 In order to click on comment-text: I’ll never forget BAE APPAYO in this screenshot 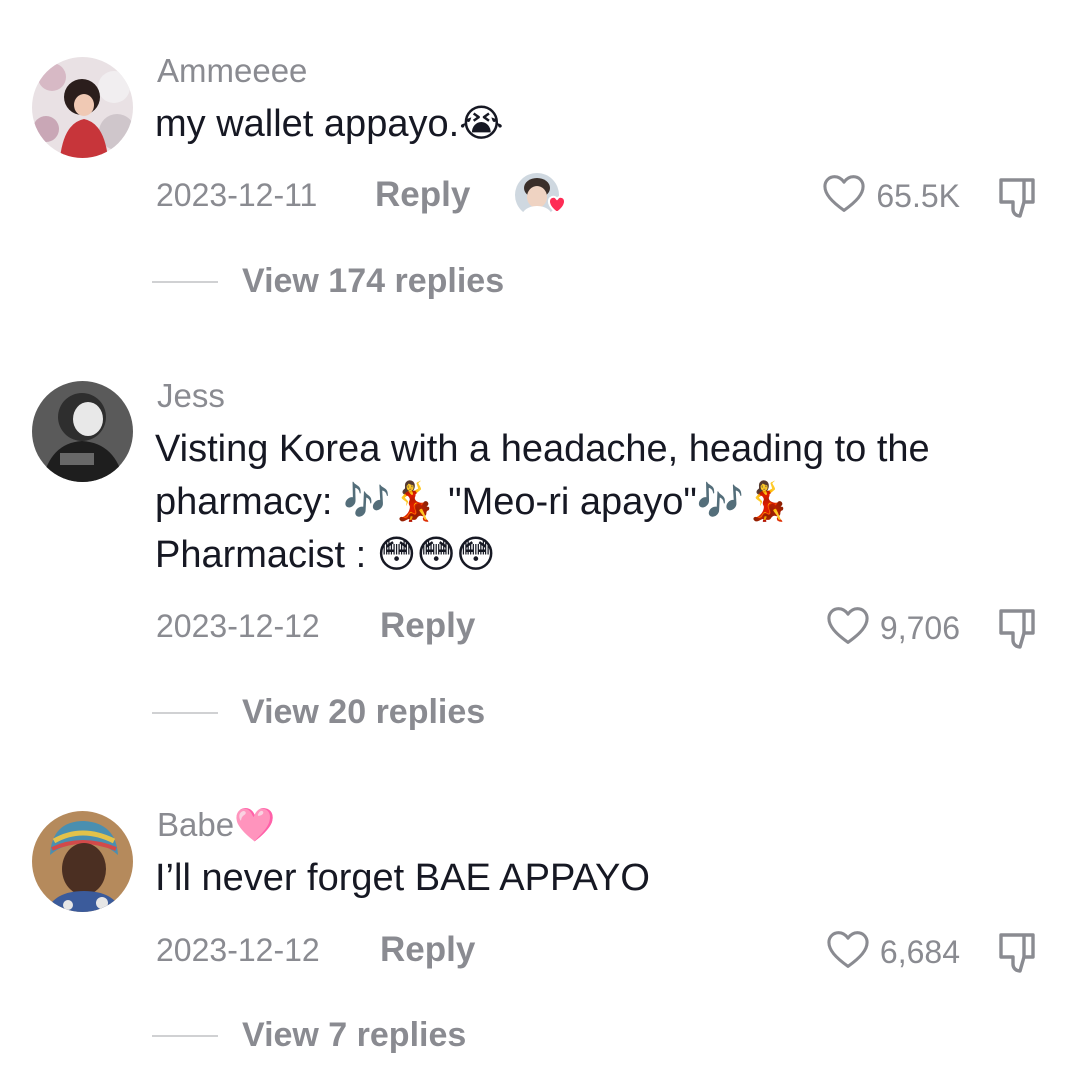, I will do `click(605, 878)`.